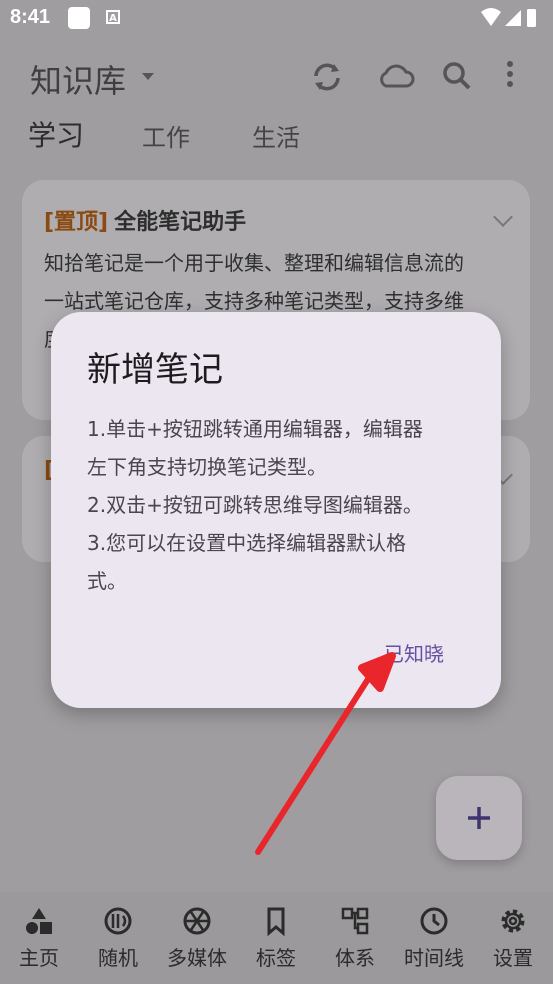 Image resolution: width=553 pixels, height=984 pixels. What do you see at coordinates (513, 958) in the screenshot?
I see `nav-label: 设置` at bounding box center [513, 958].